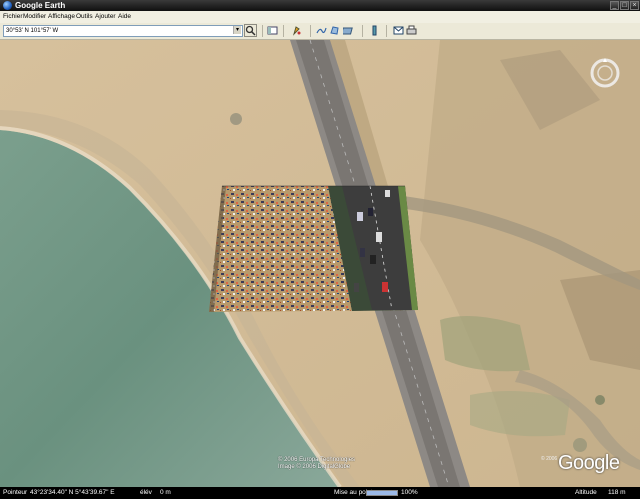 This screenshot has height=499, width=640. I want to click on fly-to-search-input: 30°53' N 101°57' W, so click(123, 31).